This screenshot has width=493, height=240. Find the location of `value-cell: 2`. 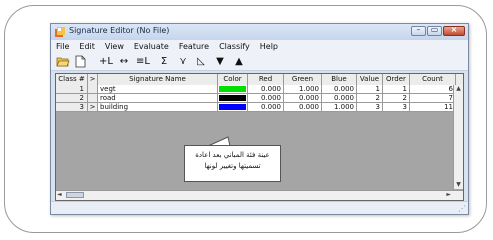

value-cell: 2 is located at coordinates (370, 98).